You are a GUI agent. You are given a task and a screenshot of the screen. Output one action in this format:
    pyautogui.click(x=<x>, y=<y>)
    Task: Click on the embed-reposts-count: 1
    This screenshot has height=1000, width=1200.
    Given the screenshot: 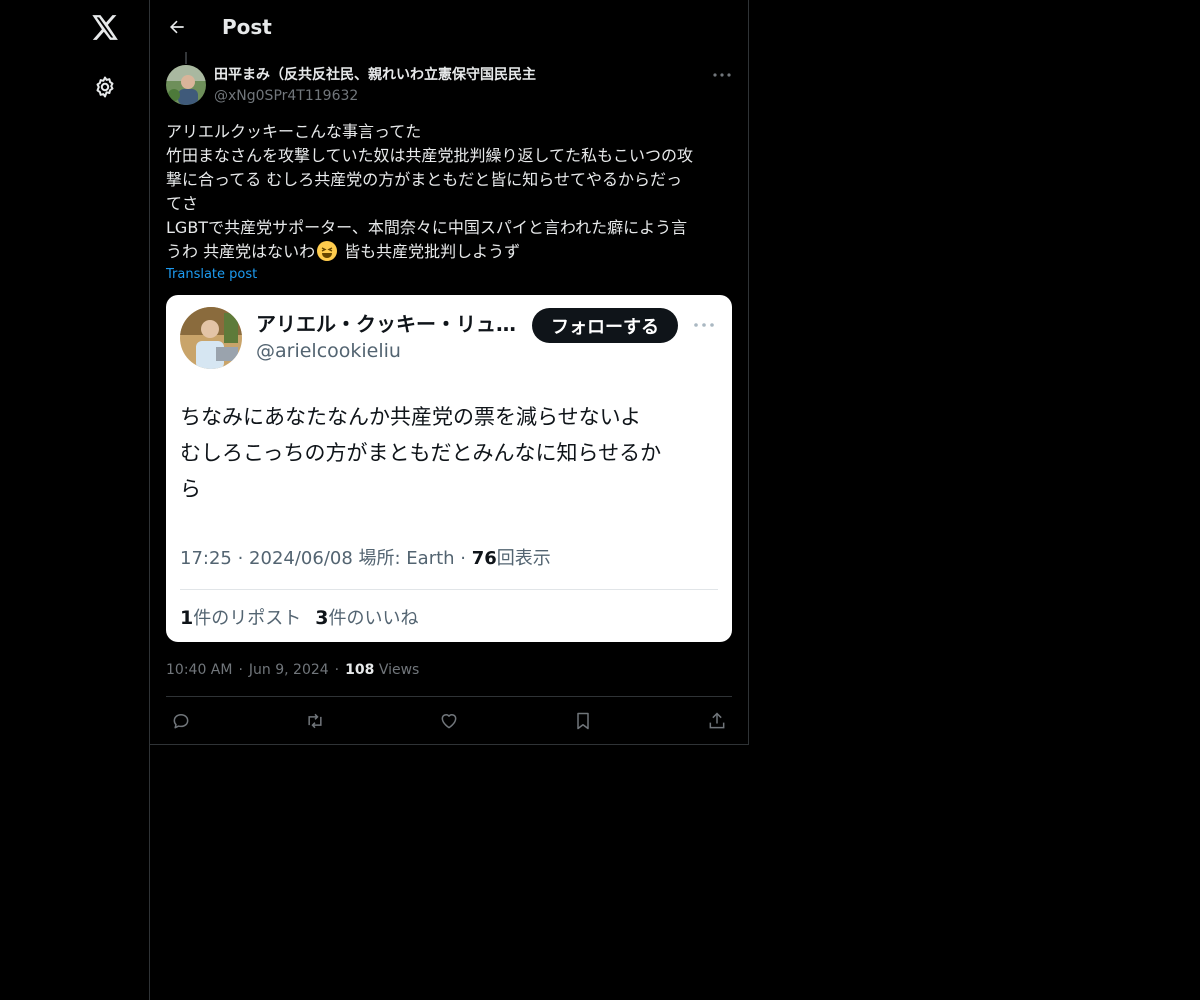 What is the action you would take?
    pyautogui.click(x=187, y=618)
    